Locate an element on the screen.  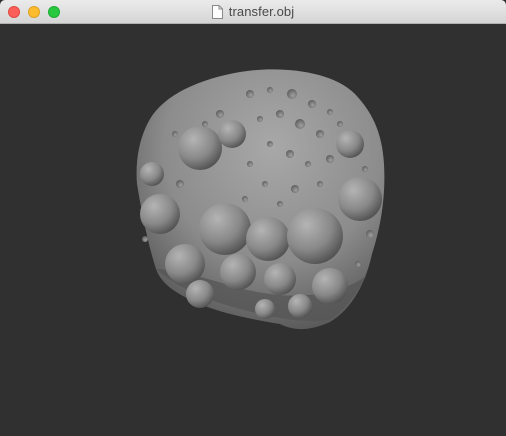
title-bar: transfer.obj is located at coordinates (253, 12).